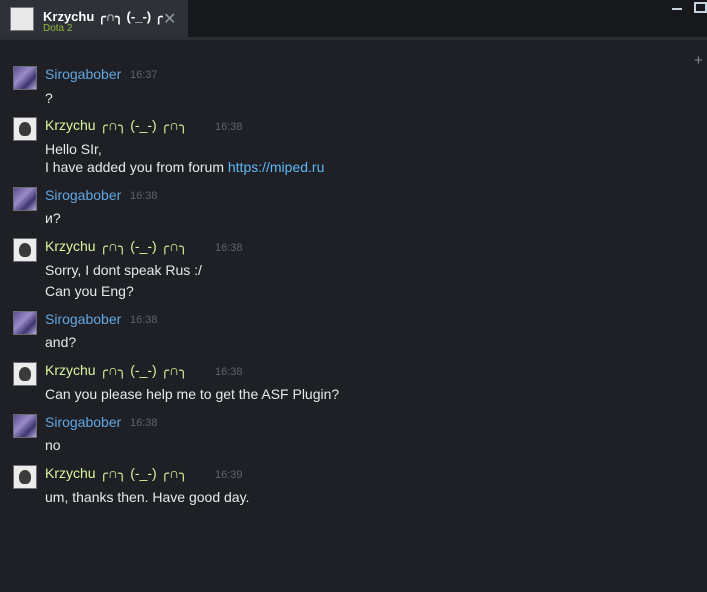  What do you see at coordinates (677, 9) in the screenshot?
I see `minimize-icon` at bounding box center [677, 9].